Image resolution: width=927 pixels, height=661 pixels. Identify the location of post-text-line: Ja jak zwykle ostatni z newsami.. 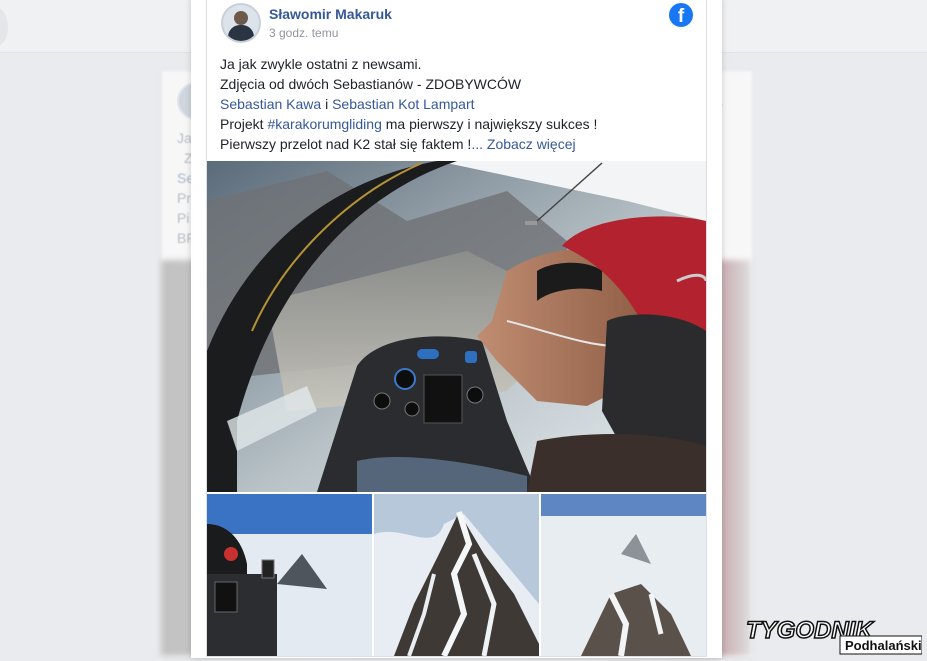
(321, 64).